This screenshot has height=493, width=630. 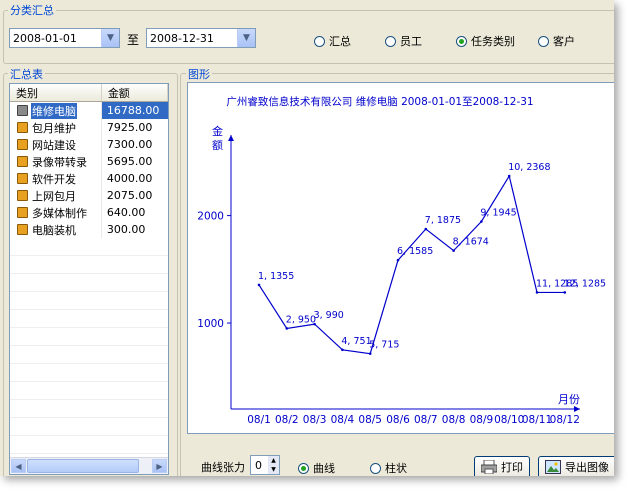 I want to click on horizontal-scrollbar: ◀ ▶, so click(x=89, y=465).